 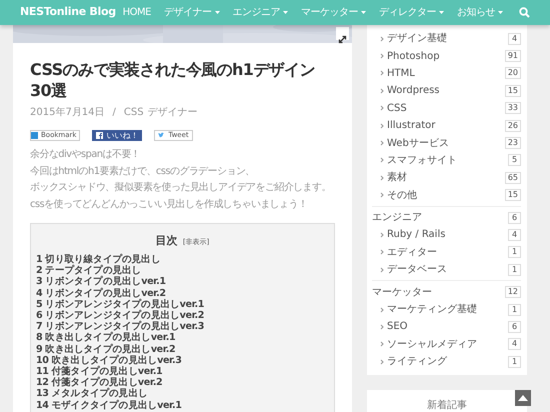 What do you see at coordinates (182, 360) in the screenshot?
I see `toc-link: 10 吹き出しタイプの見出しver.3` at bounding box center [182, 360].